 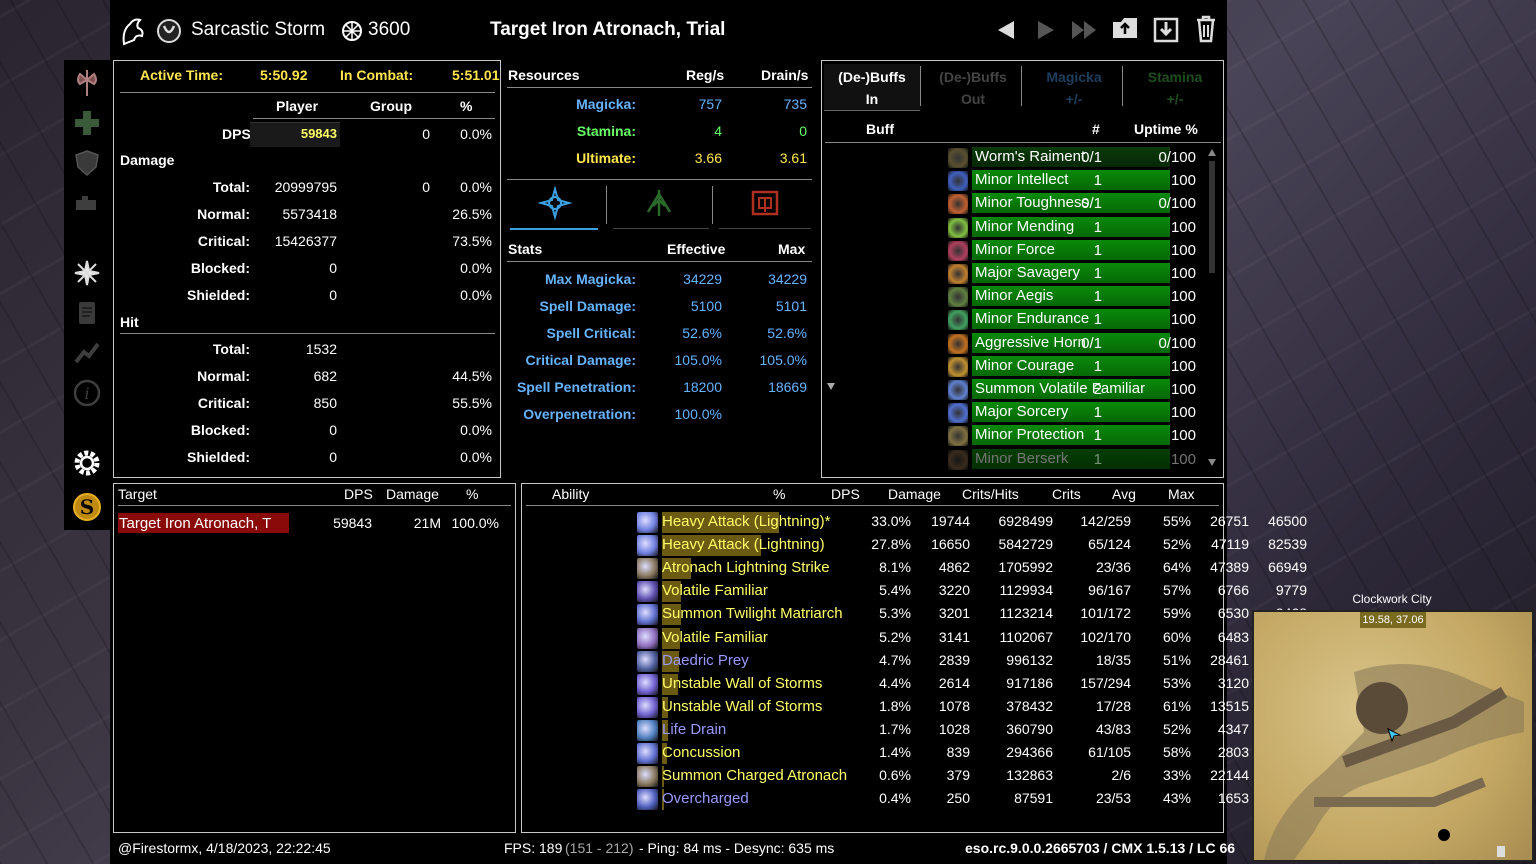 What do you see at coordinates (659, 203) in the screenshot?
I see `stamina-stat-tab-icon` at bounding box center [659, 203].